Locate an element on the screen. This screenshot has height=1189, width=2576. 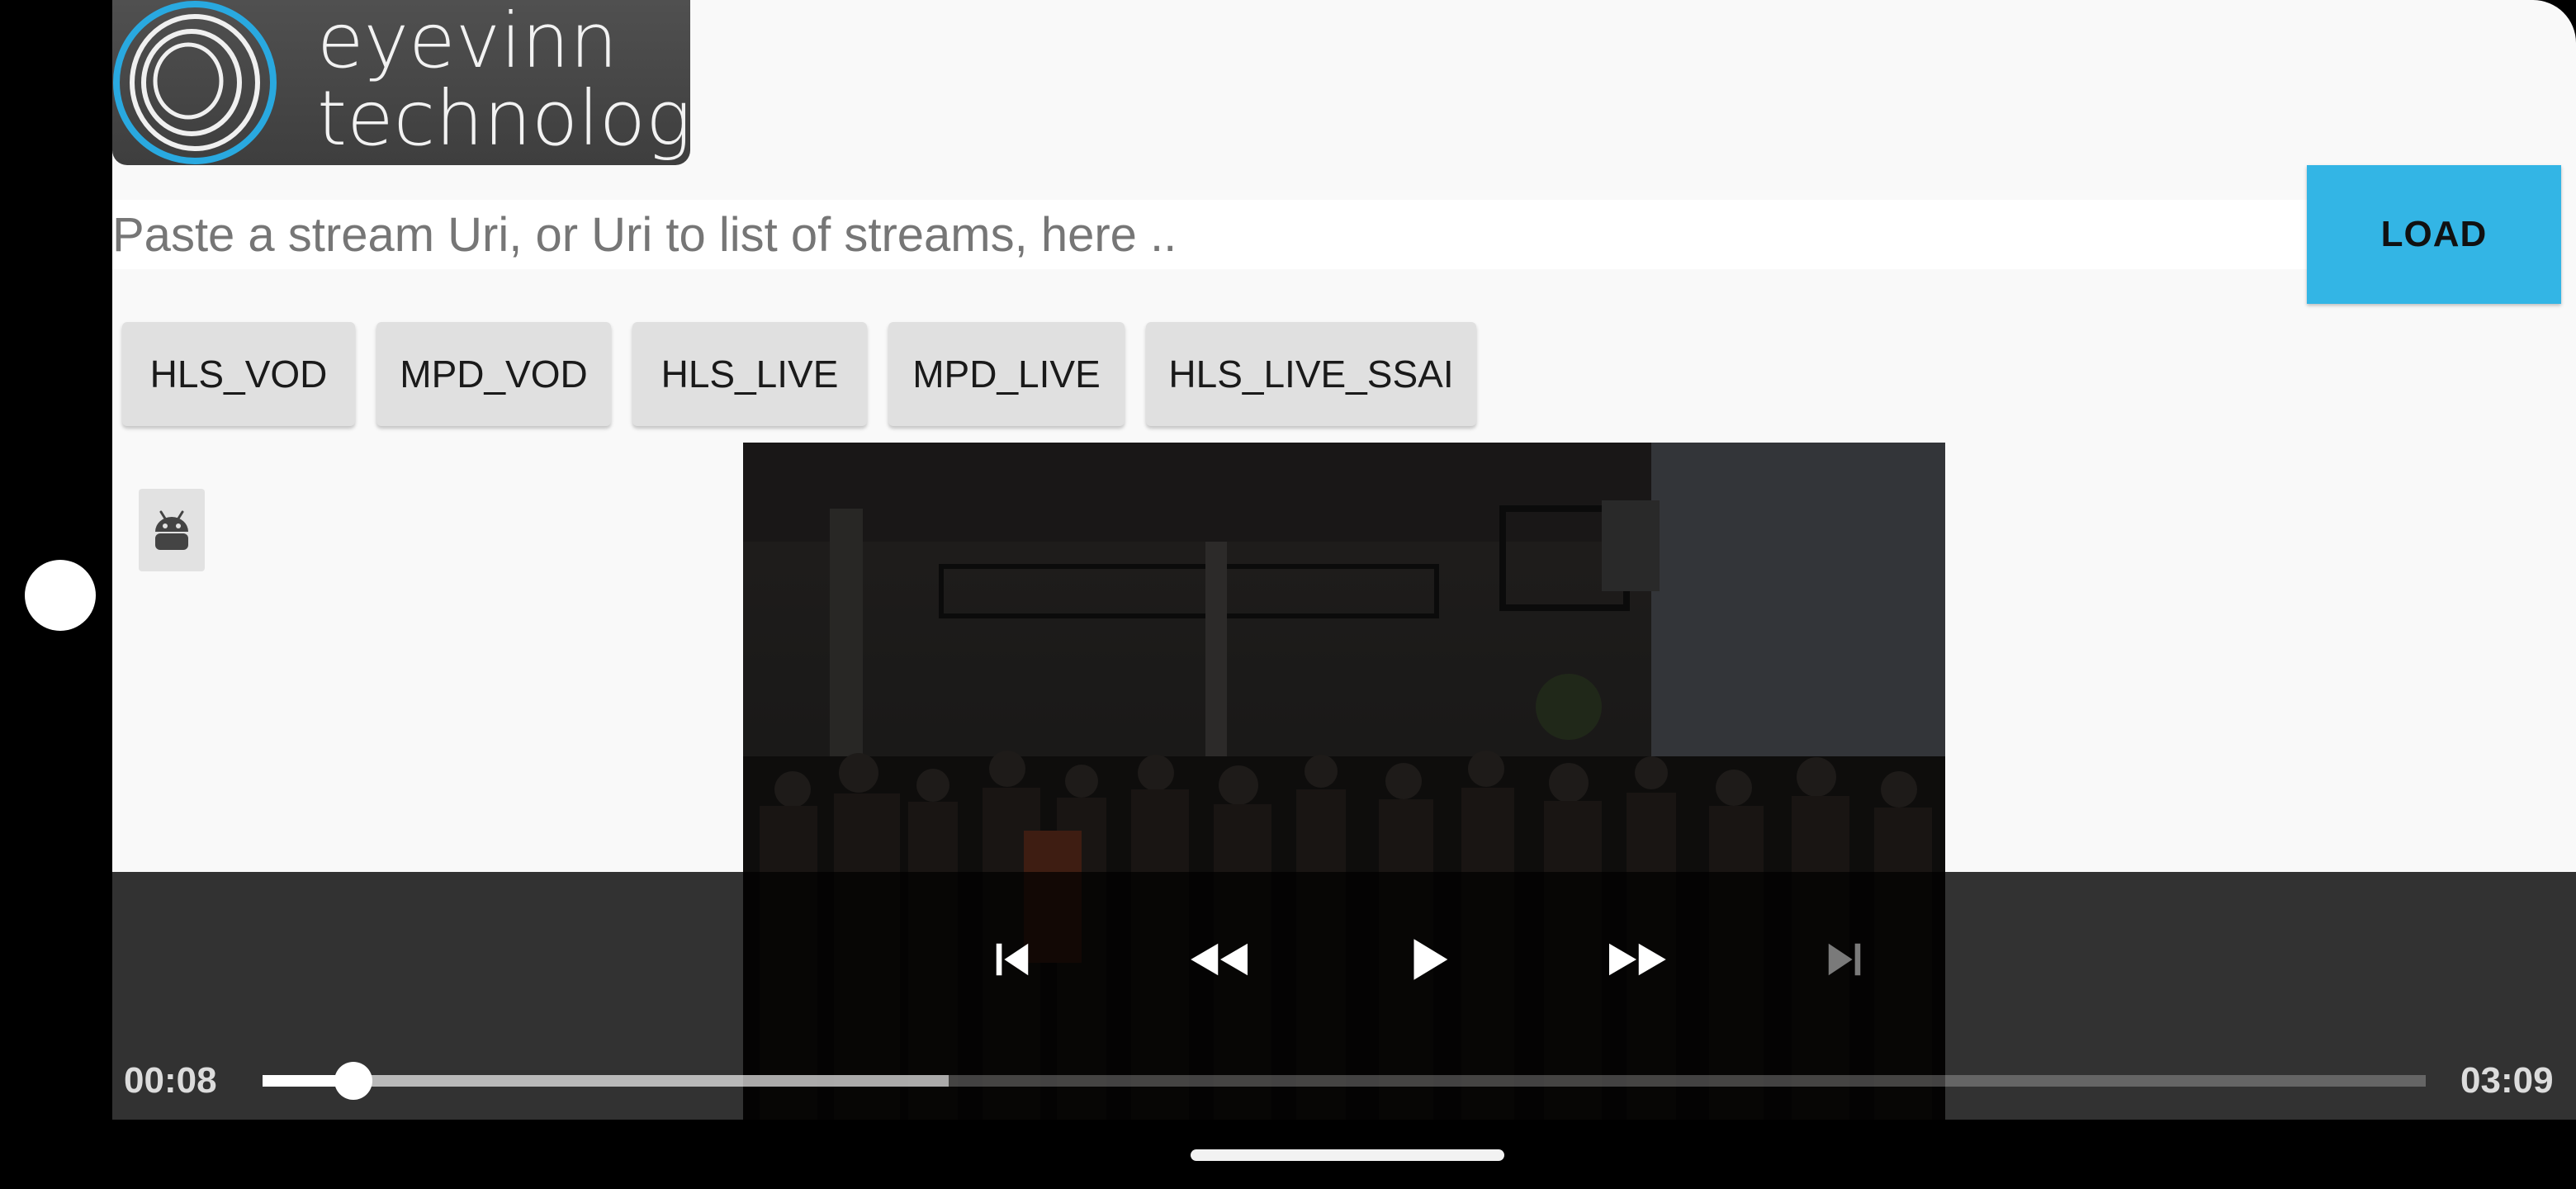
load-button: LOAD is located at coordinates (2434, 234).